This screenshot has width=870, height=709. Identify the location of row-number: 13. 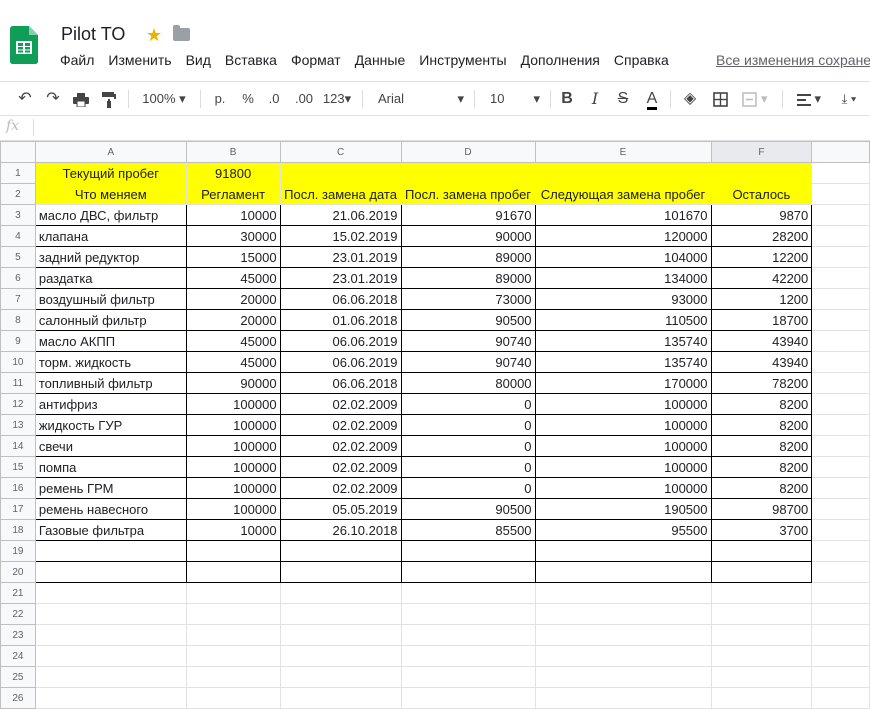
(18, 425).